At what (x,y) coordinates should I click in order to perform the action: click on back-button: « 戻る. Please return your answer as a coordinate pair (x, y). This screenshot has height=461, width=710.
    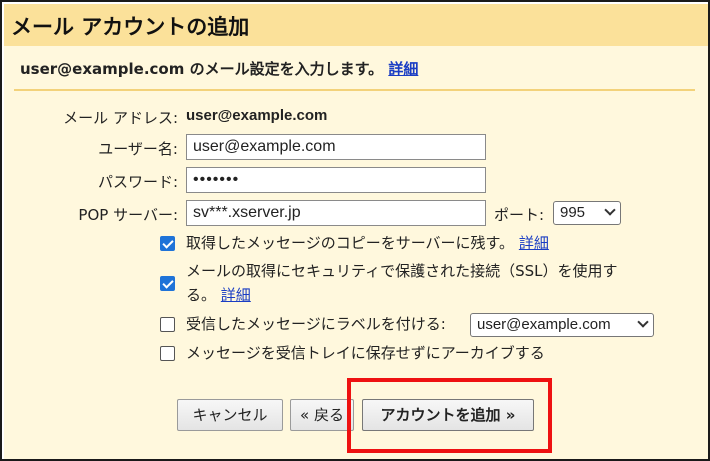
    Looking at the image, I should click on (322, 415).